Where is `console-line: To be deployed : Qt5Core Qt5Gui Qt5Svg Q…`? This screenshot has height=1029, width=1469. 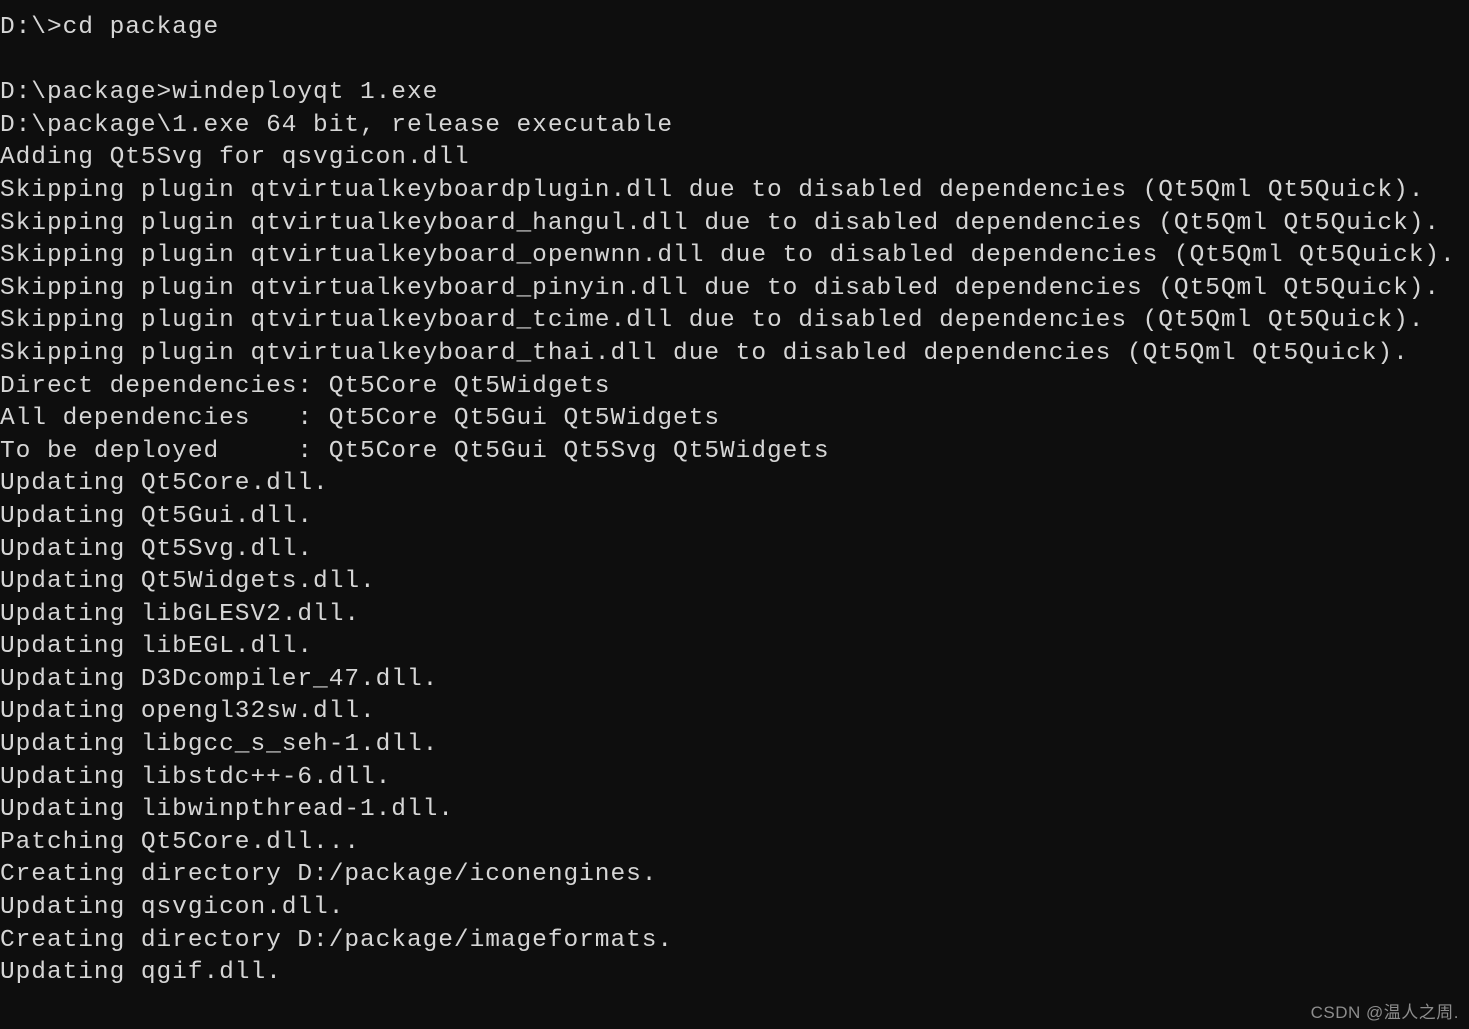 console-line: To be deployed : Qt5Core Qt5Gui Qt5Svg Q… is located at coordinates (415, 451).